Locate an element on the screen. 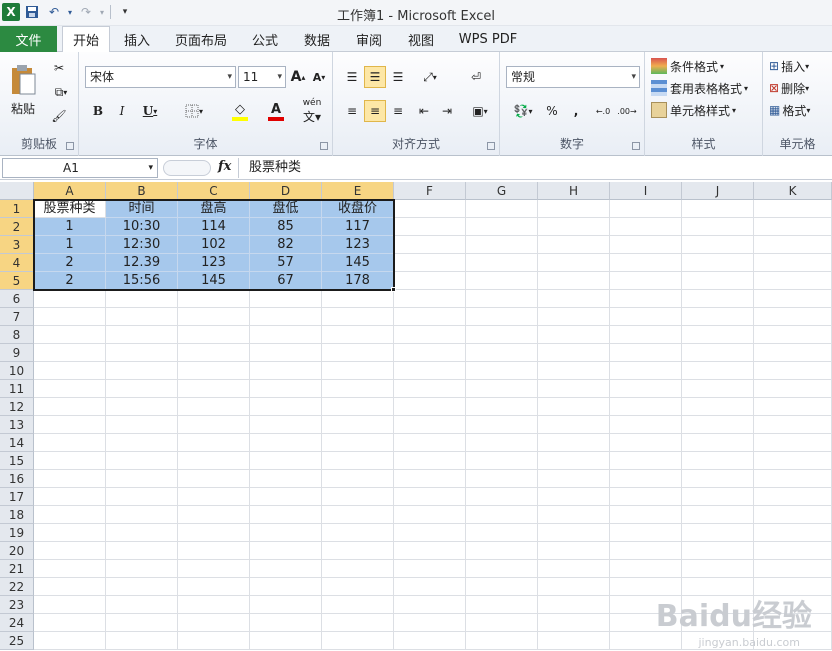  cell-d6 is located at coordinates (286, 299).